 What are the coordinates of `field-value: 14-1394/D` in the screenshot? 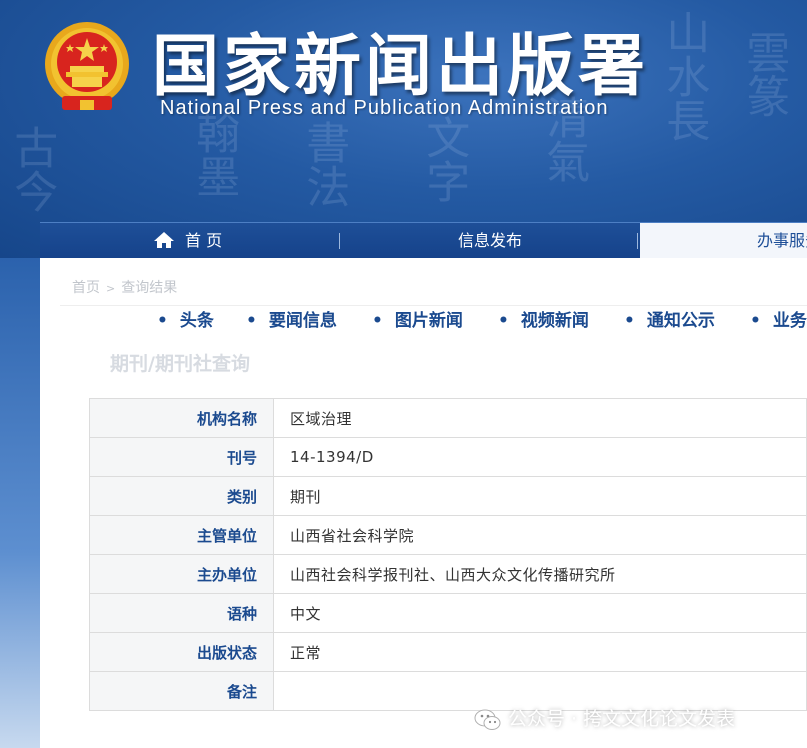 It's located at (540, 457).